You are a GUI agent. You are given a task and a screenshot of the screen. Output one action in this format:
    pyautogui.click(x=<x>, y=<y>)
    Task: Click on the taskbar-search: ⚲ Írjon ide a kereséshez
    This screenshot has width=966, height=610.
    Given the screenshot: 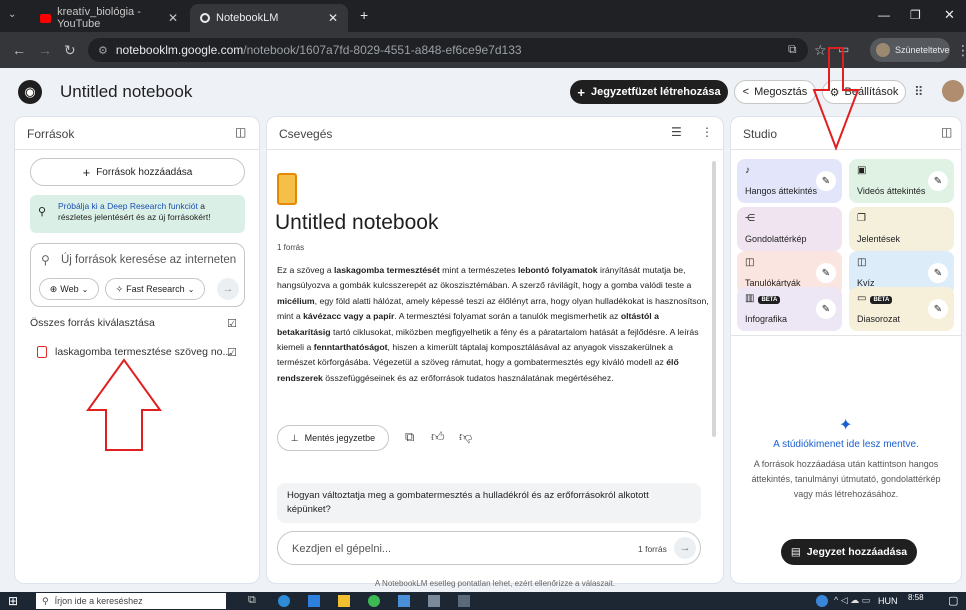 What is the action you would take?
    pyautogui.click(x=131, y=601)
    